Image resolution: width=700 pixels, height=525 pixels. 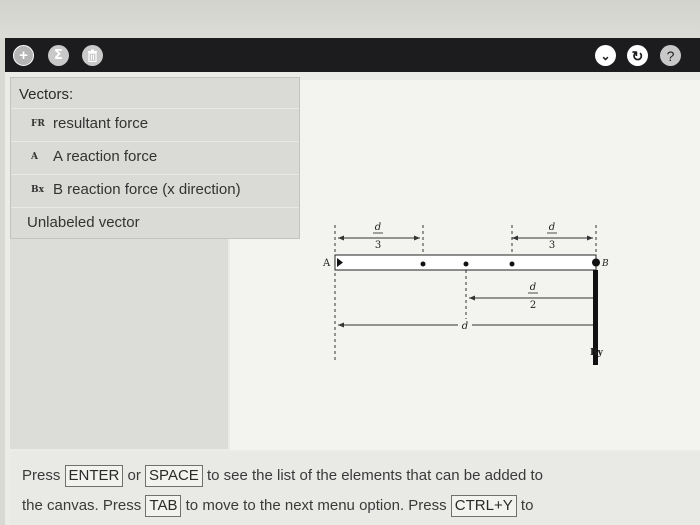 What do you see at coordinates (147, 189) in the screenshot?
I see `vector-label: B reaction force (x direction)` at bounding box center [147, 189].